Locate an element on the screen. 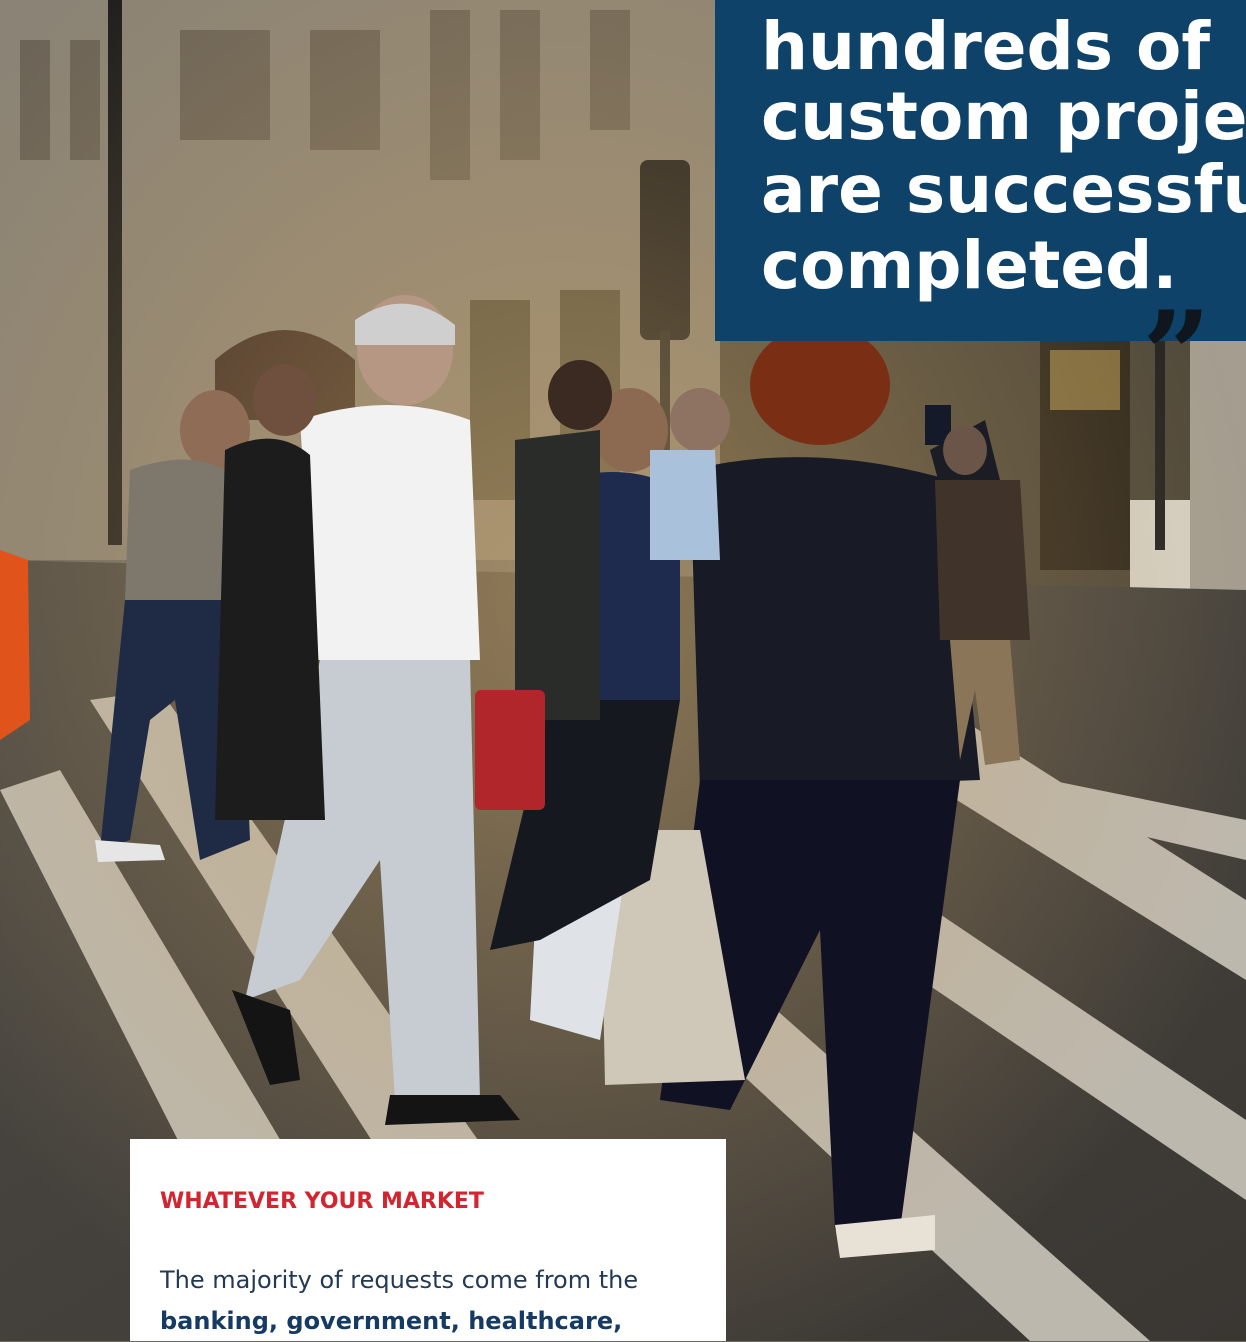  quote-line-1: hundreds of is located at coordinates (986, 46).